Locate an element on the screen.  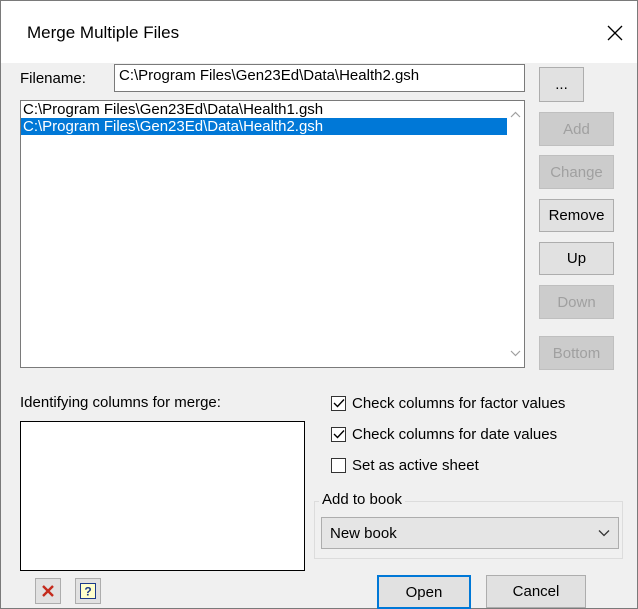
scroll-up-arrow is located at coordinates (515, 114).